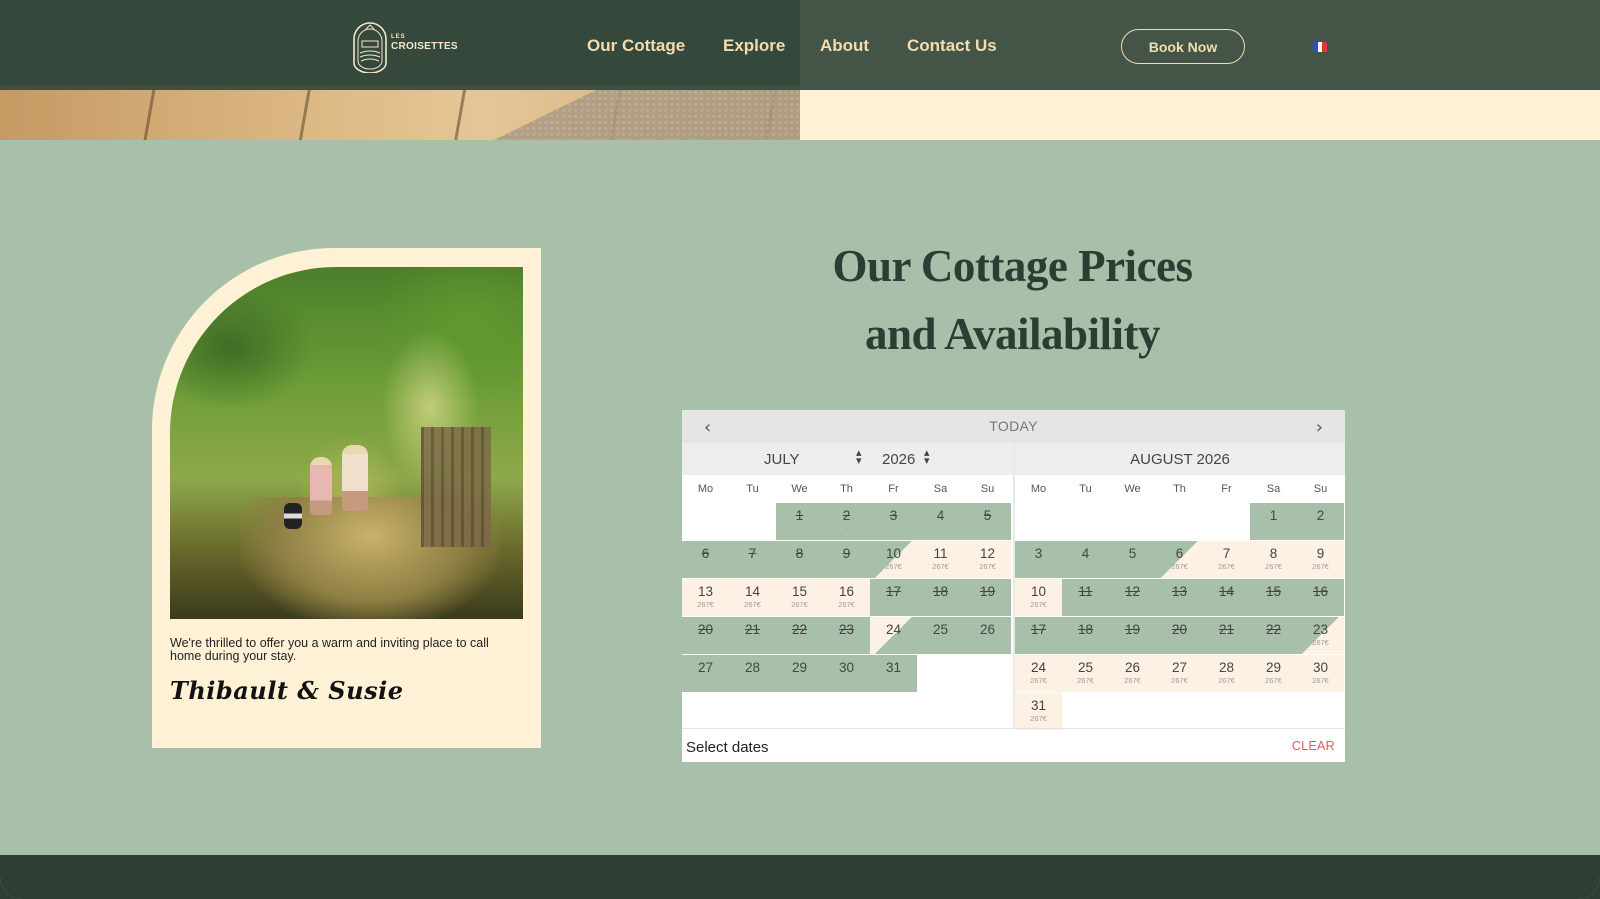 The height and width of the screenshot is (899, 1600). Describe the element at coordinates (1038, 711) in the screenshot. I see `day-cell: 31 267€` at that location.